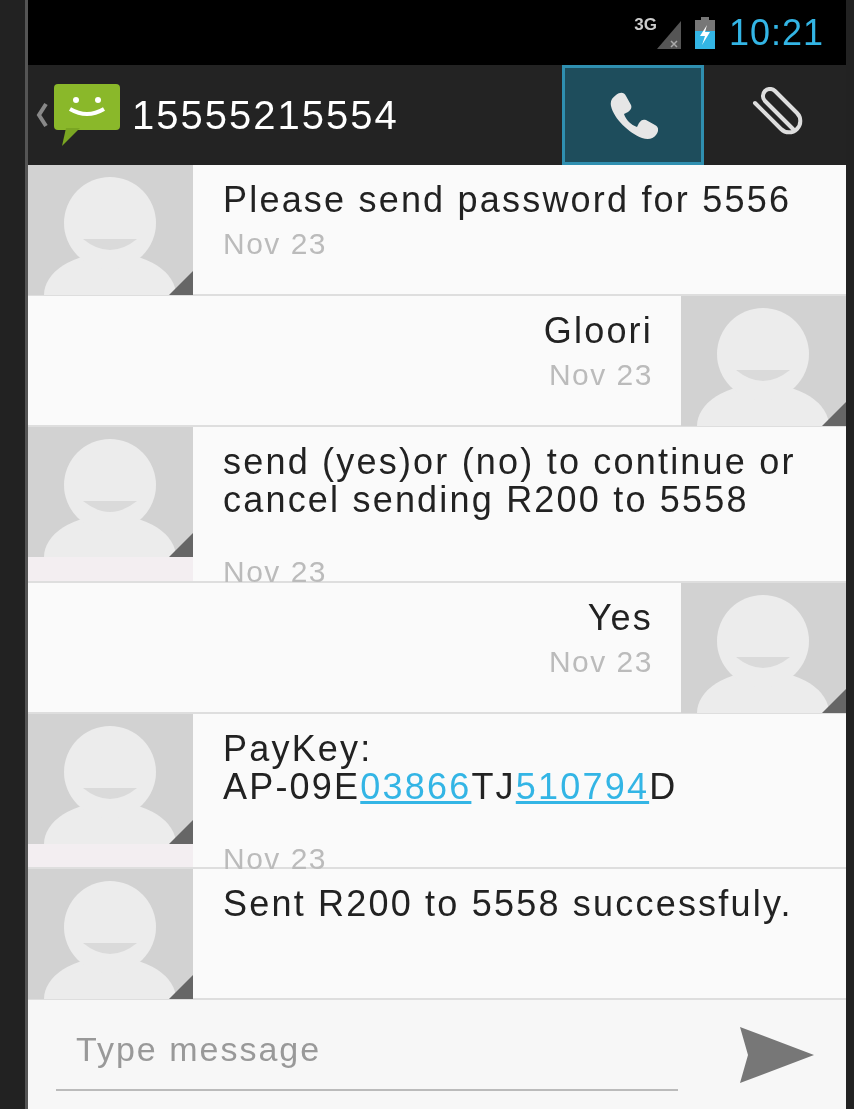 Image resolution: width=854 pixels, height=1109 pixels. What do you see at coordinates (508, 200) in the screenshot?
I see `message-text: Please send password for 5556` at bounding box center [508, 200].